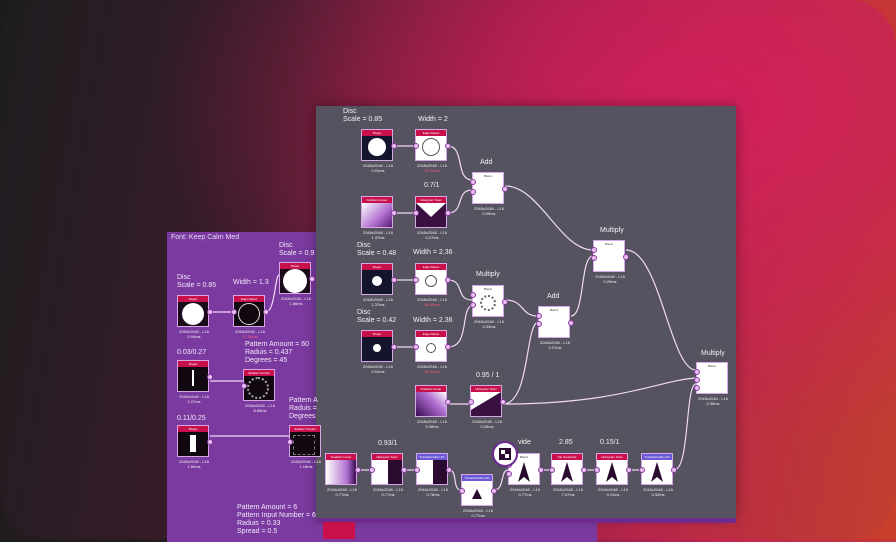 This screenshot has width=896, height=542. I want to click on node-gradient-linear: Gradient Linear 2048x2048 - L16 1.37ms, so click(379, 218).